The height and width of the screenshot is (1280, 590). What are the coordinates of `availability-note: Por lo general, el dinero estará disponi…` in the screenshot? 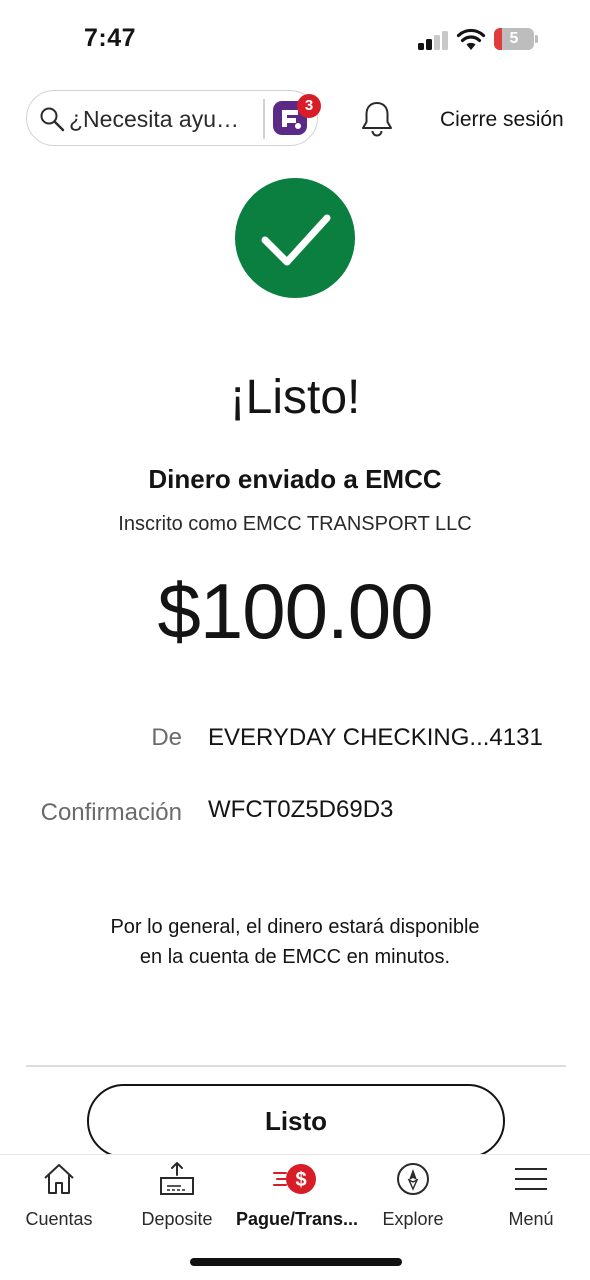 It's located at (295, 942).